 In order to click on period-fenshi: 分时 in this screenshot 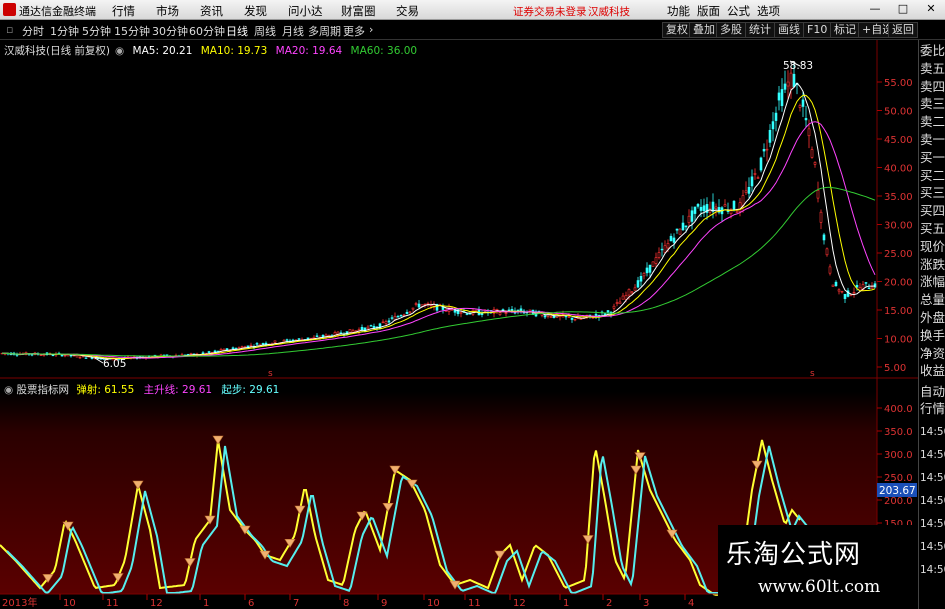, I will do `click(33, 31)`.